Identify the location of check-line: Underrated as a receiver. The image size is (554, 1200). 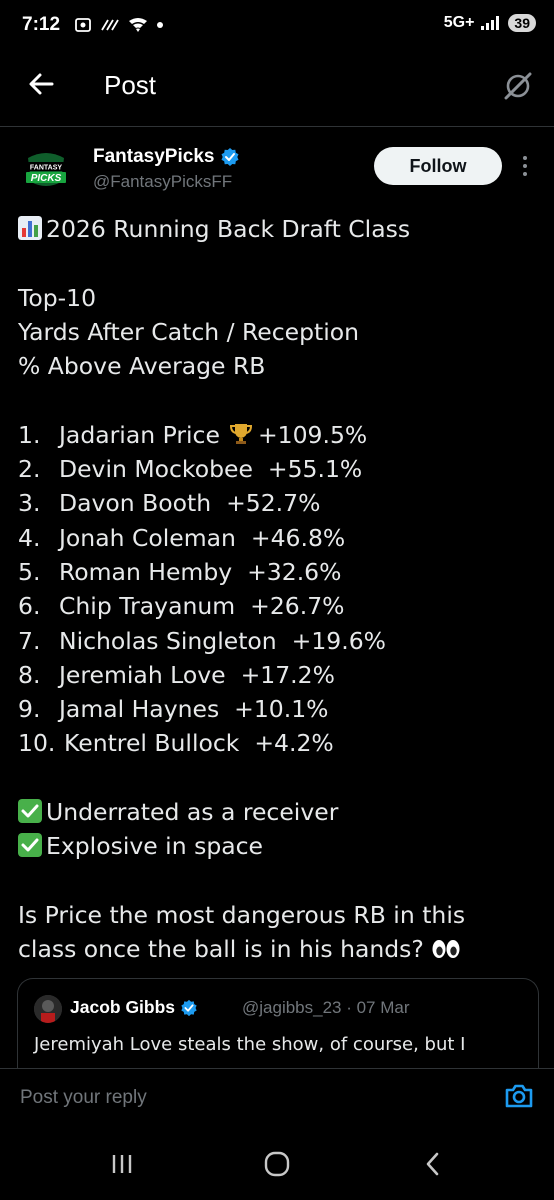
(278, 812).